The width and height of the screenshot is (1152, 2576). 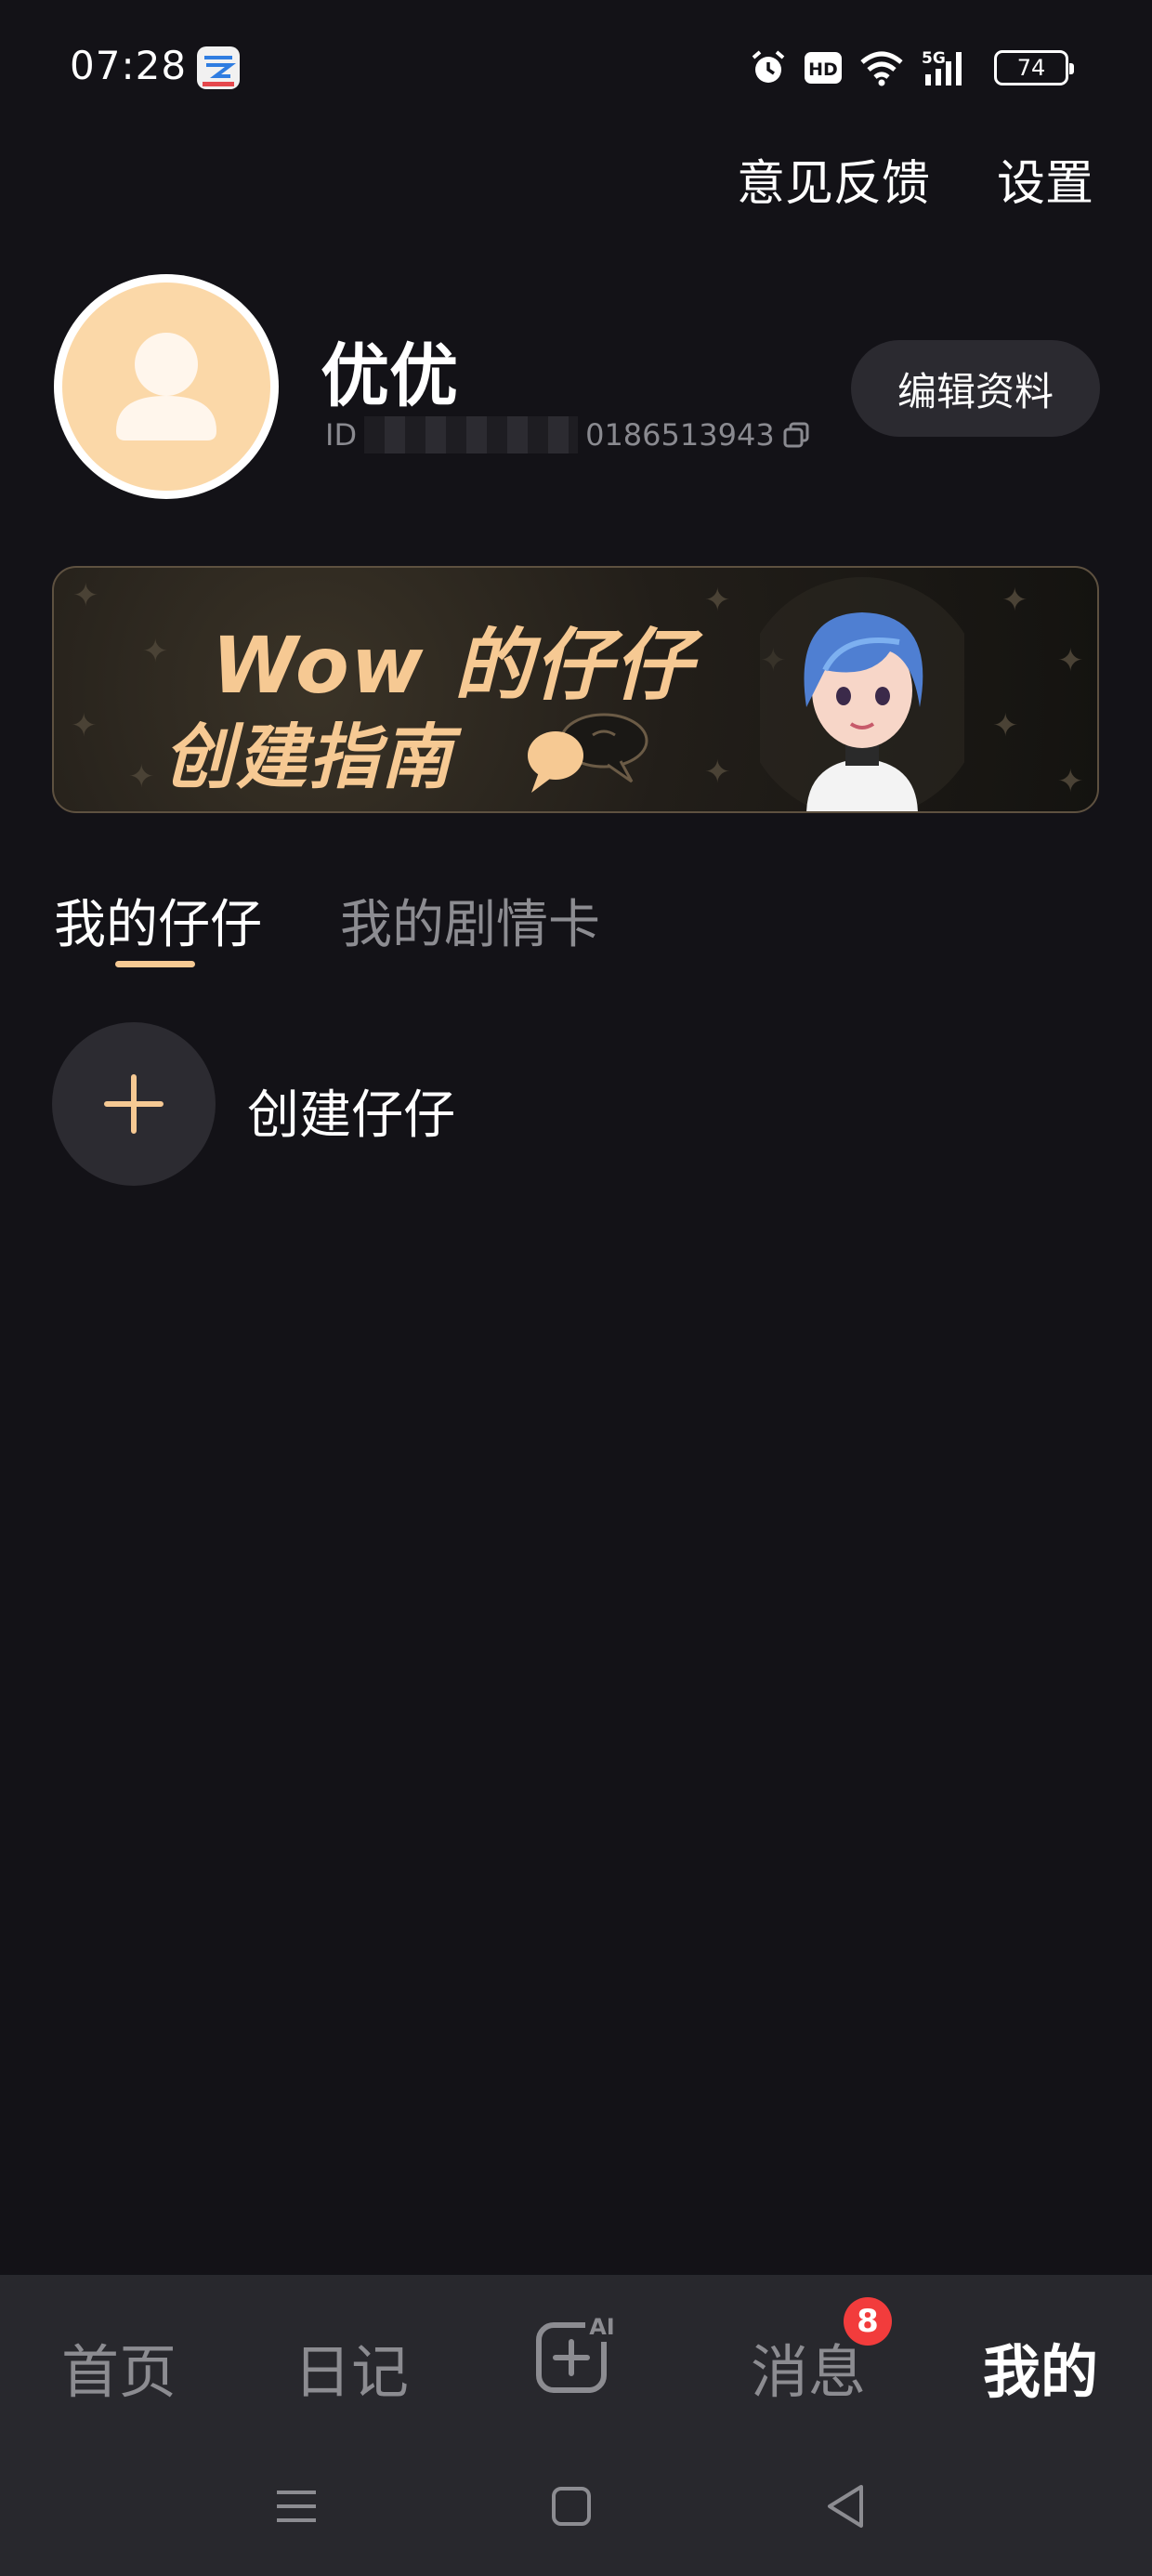 I want to click on svg-text: AI, so click(x=602, y=2327).